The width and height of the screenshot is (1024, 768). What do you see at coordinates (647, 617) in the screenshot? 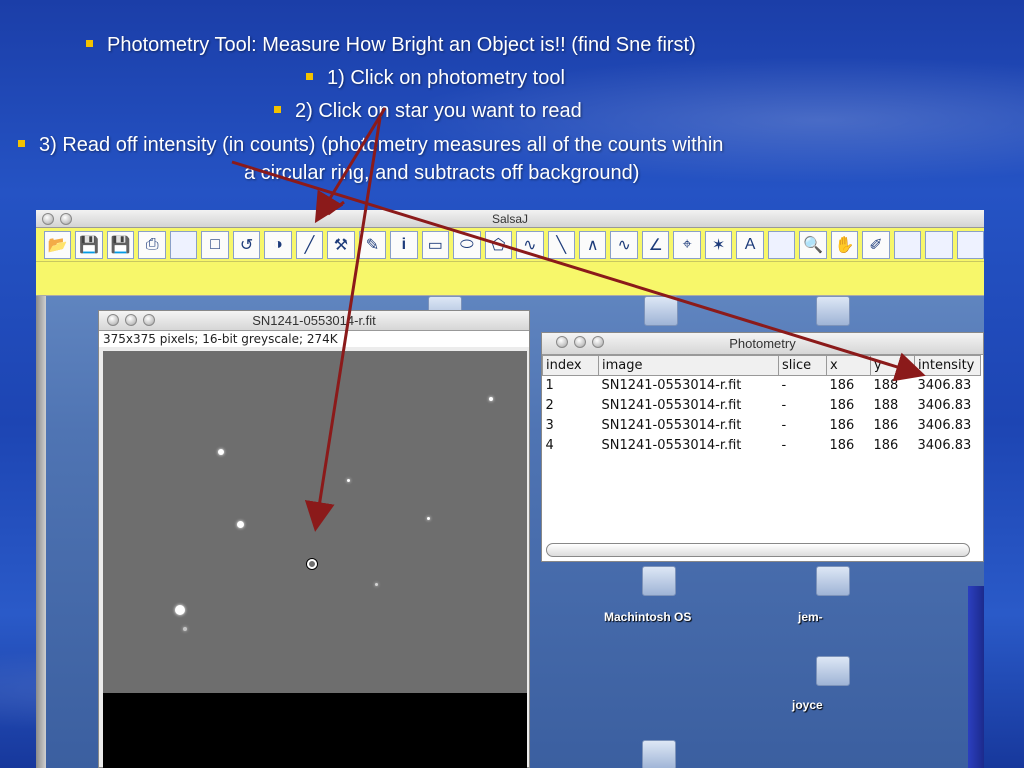
I see `desktop-label-machintosh: Machintosh OS` at bounding box center [647, 617].